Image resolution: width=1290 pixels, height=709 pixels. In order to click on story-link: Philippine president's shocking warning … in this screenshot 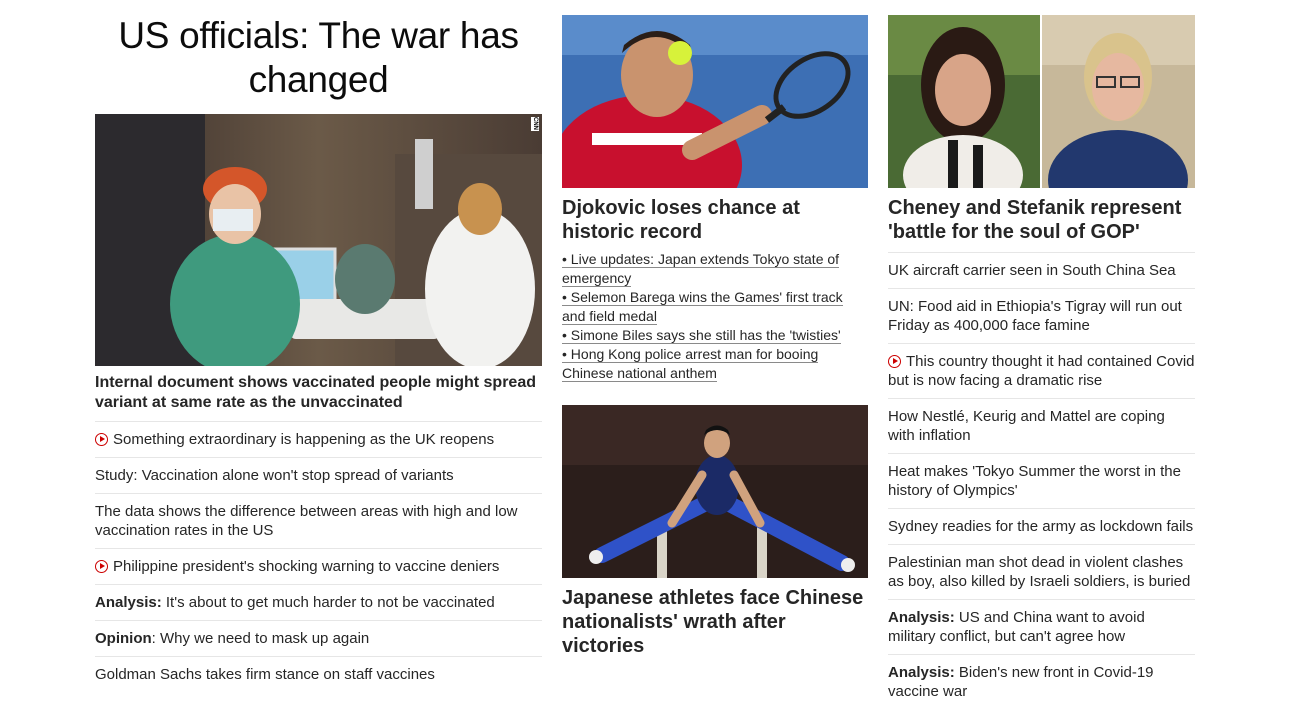, I will do `click(306, 566)`.